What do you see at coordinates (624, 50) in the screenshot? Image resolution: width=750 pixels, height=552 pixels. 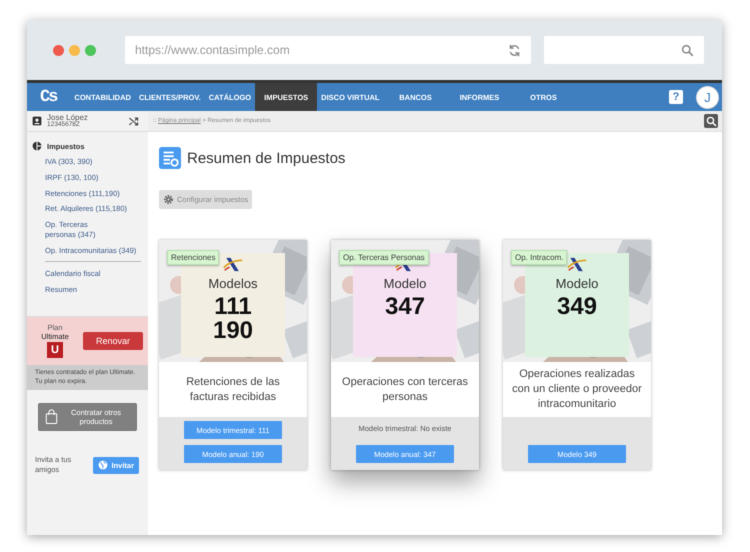 I see `browser-search-field` at bounding box center [624, 50].